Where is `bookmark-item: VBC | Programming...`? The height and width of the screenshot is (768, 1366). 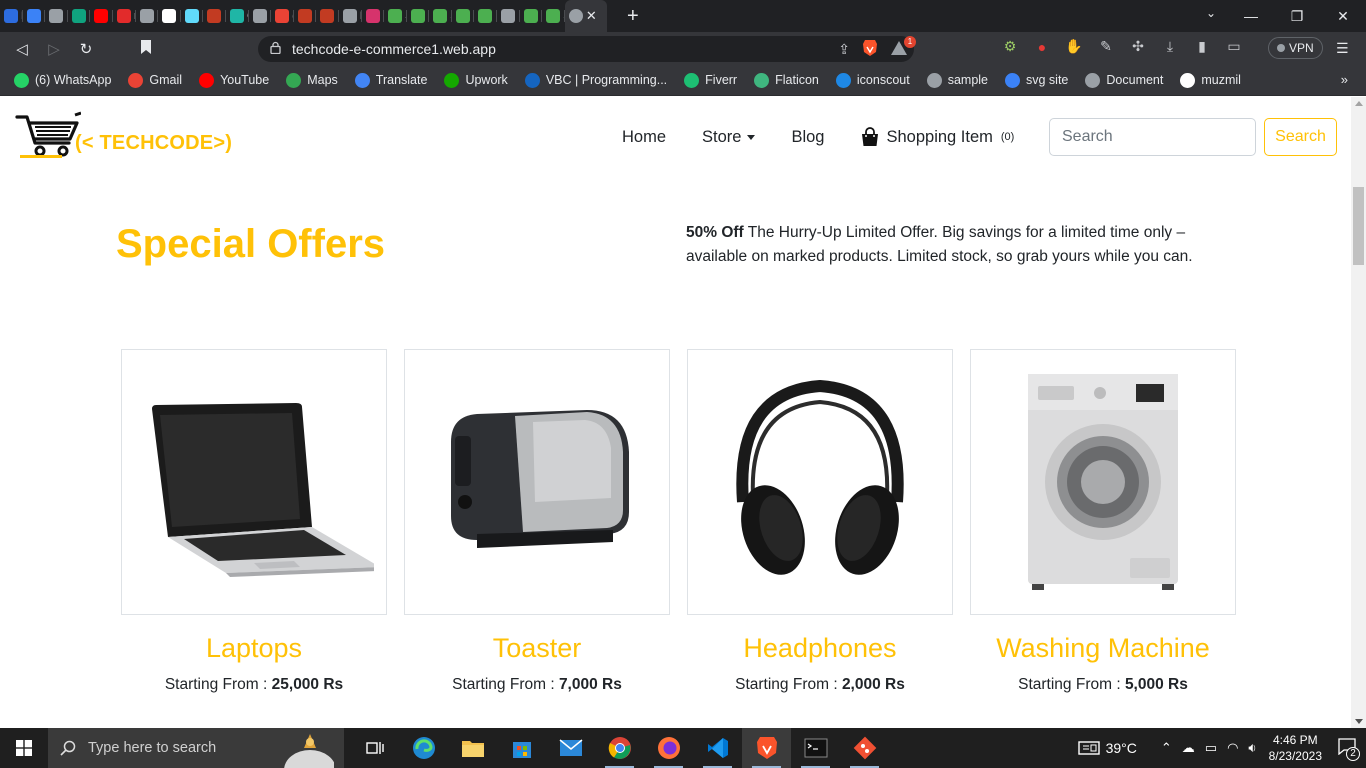 bookmark-item: VBC | Programming... is located at coordinates (595, 80).